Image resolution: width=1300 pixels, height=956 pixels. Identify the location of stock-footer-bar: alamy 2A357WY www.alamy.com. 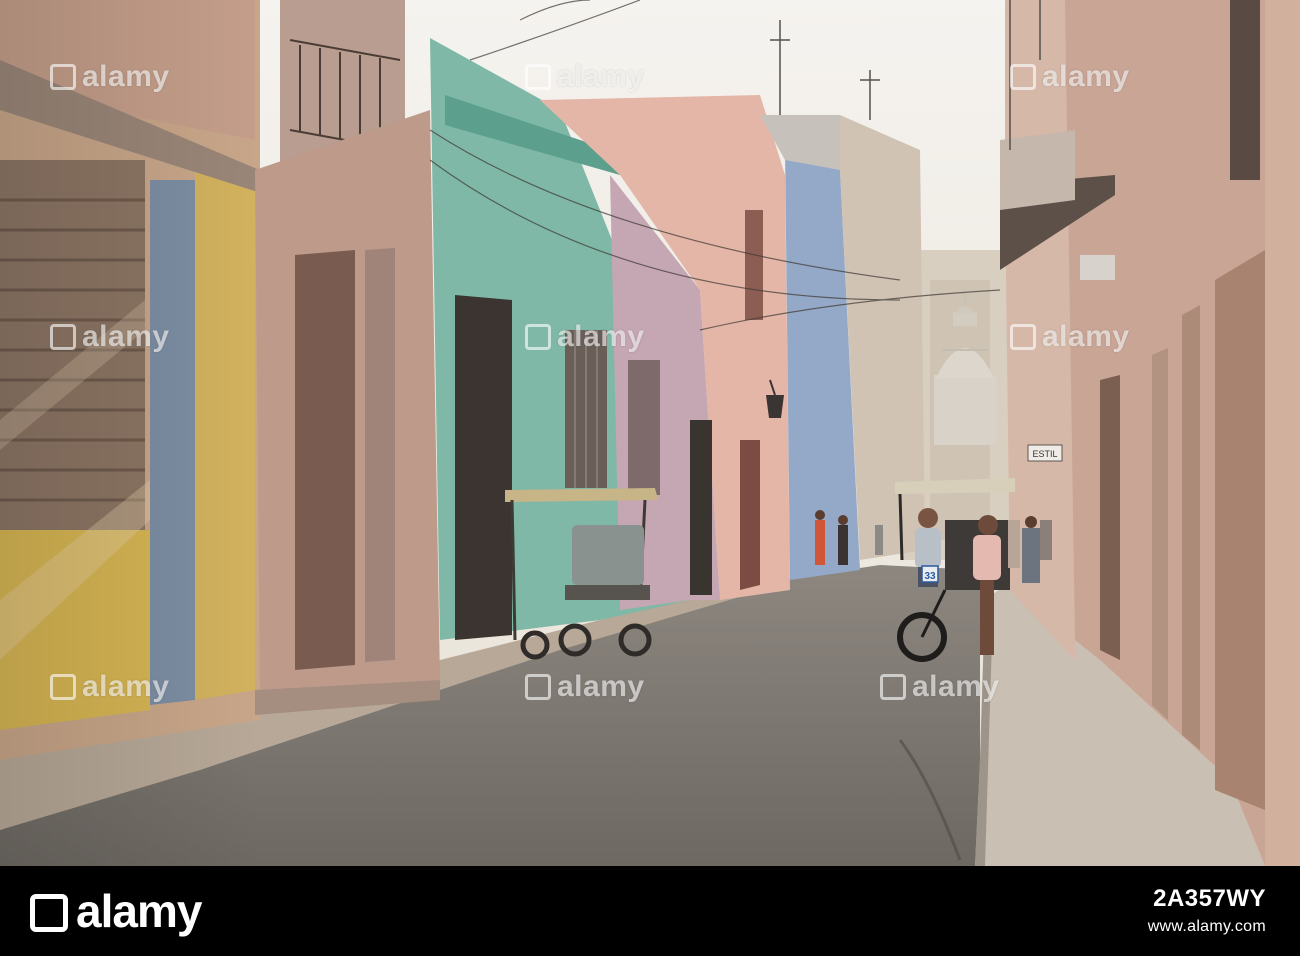
(650, 911).